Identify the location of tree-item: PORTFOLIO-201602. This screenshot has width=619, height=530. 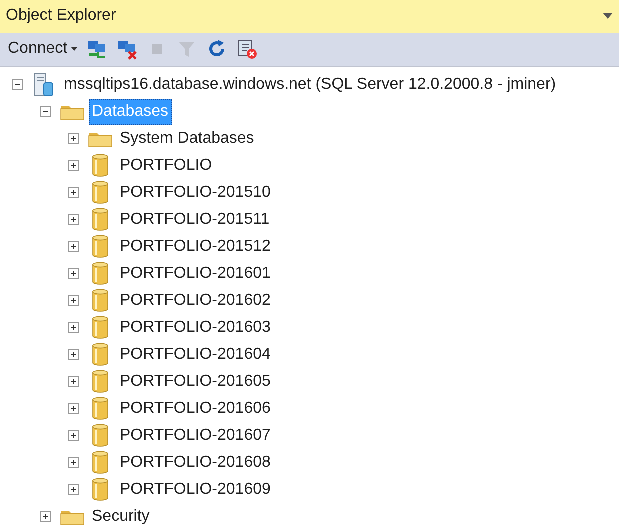
(195, 300).